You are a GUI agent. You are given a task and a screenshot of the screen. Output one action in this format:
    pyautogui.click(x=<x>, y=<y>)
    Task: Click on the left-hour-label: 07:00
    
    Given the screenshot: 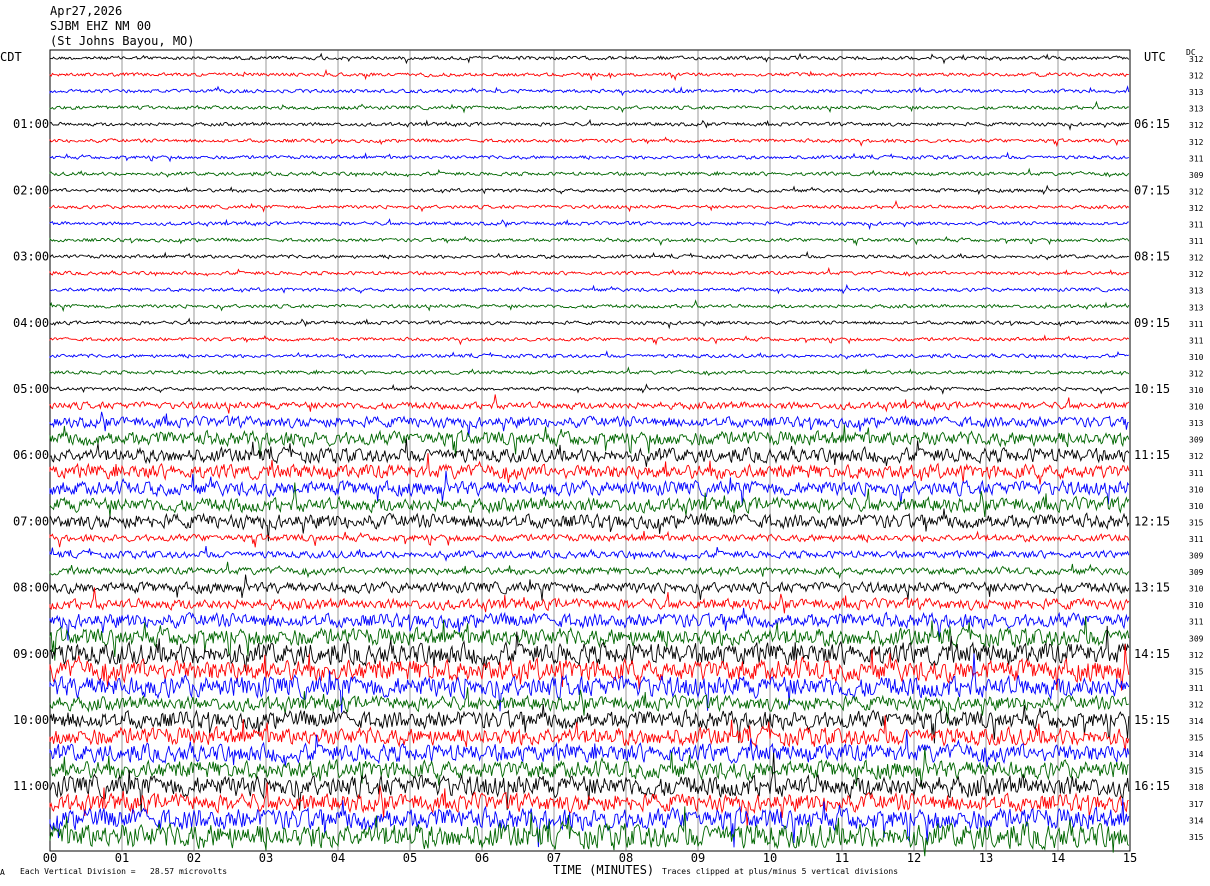 What is the action you would take?
    pyautogui.click(x=31, y=521)
    